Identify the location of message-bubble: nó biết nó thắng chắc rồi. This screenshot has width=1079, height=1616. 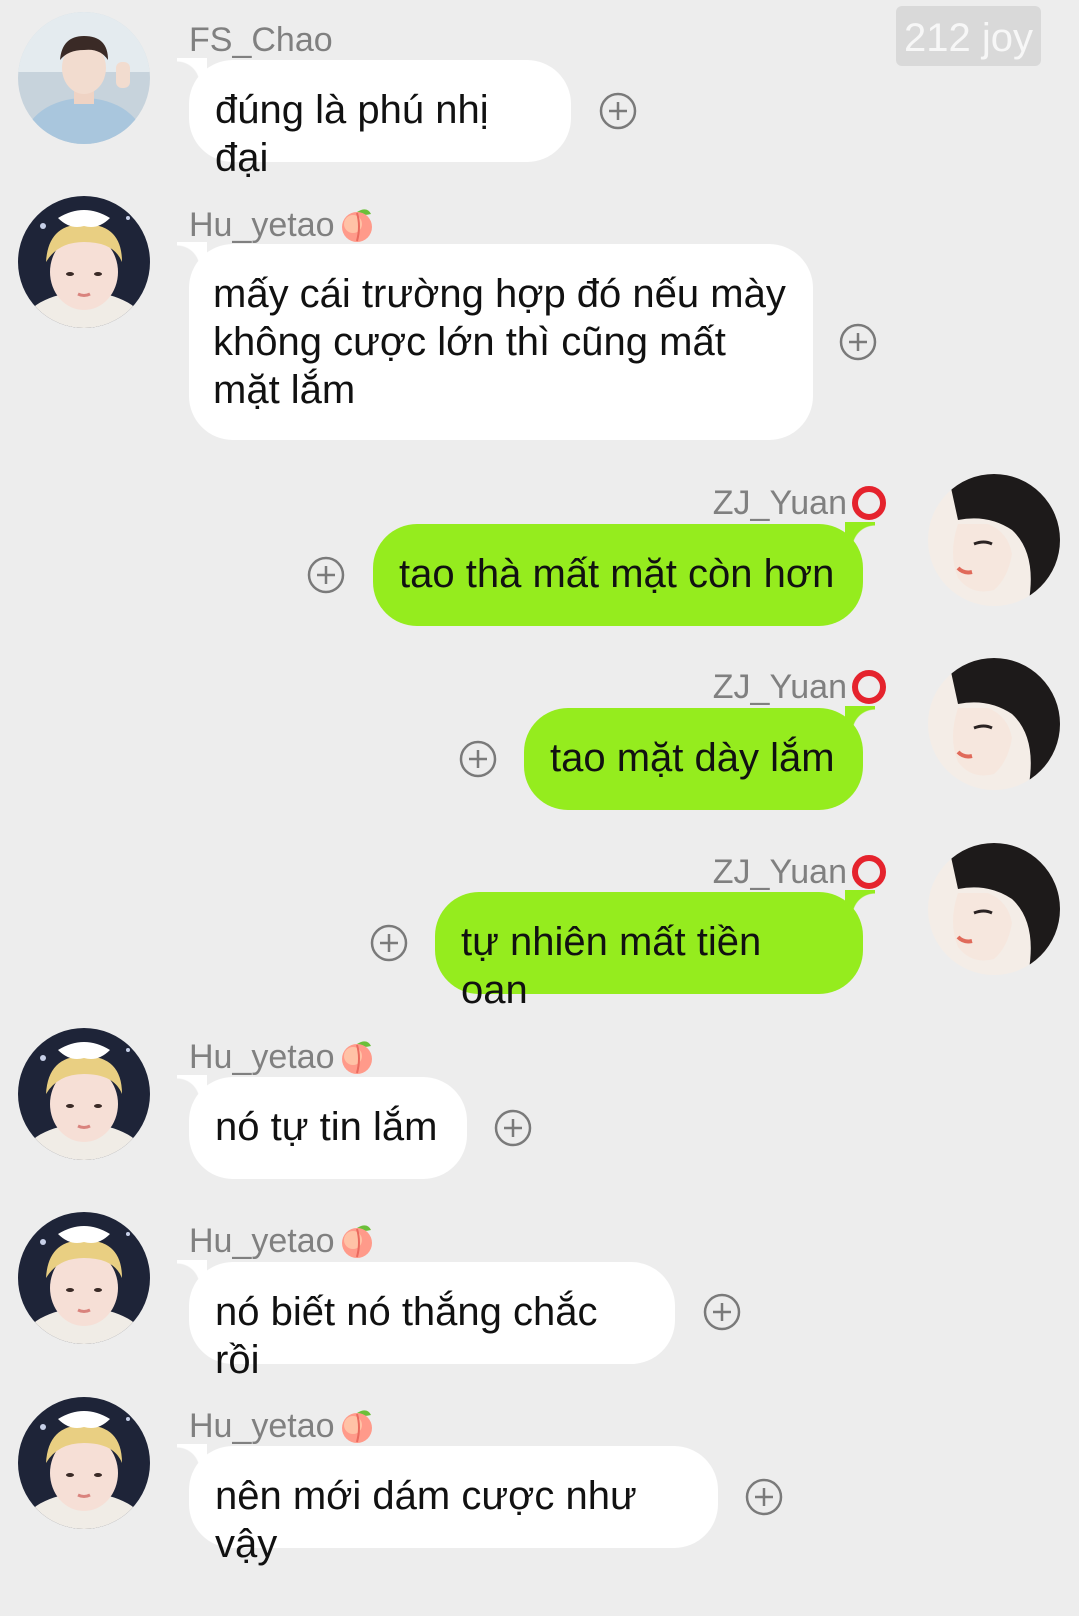
(426, 1321).